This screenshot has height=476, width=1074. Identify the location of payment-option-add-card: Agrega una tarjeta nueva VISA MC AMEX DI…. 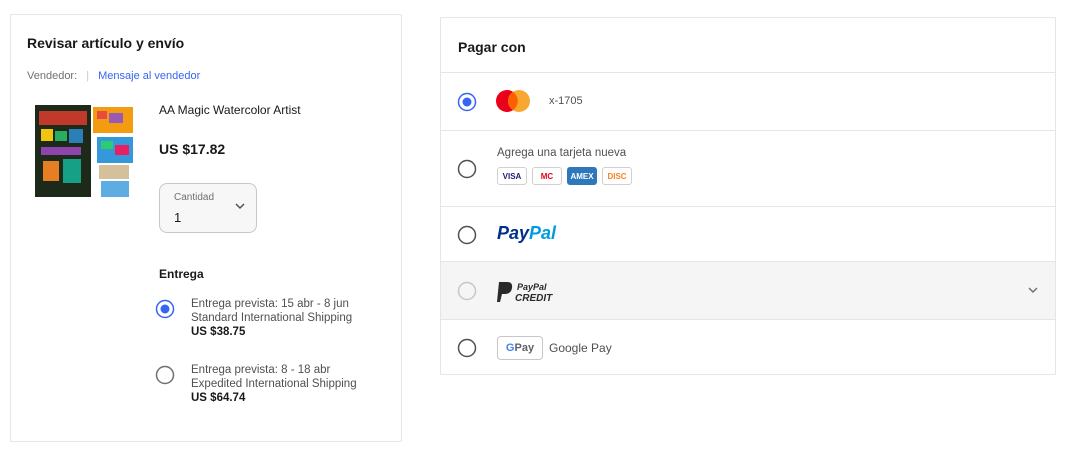
(748, 169).